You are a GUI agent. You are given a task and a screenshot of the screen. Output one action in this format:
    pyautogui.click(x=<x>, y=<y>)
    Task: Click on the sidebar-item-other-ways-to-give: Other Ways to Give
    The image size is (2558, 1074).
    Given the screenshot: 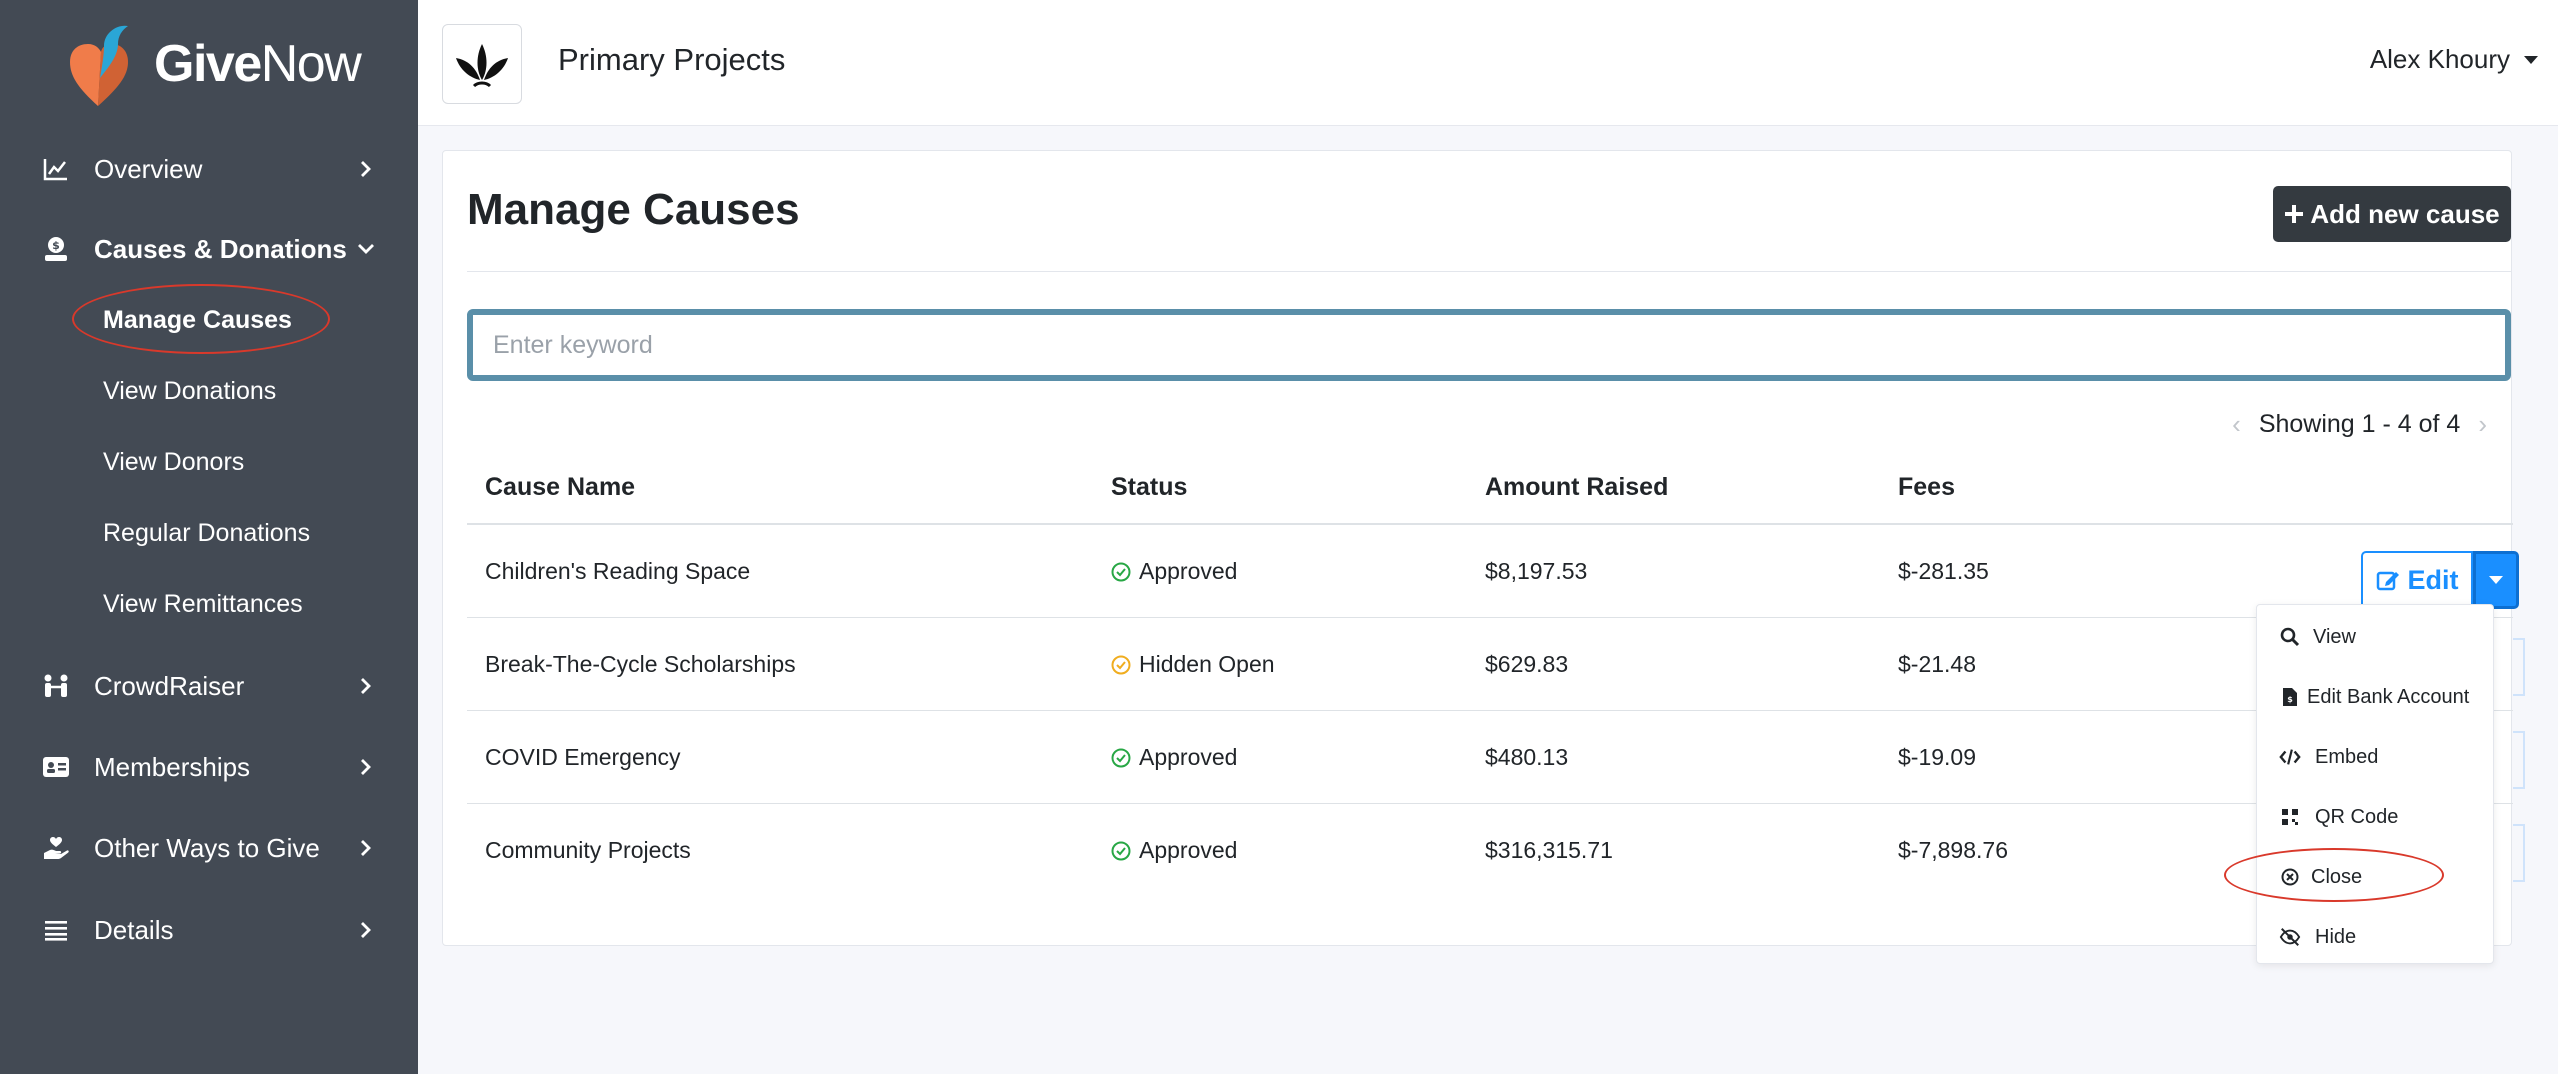 What is the action you would take?
    pyautogui.click(x=209, y=848)
    